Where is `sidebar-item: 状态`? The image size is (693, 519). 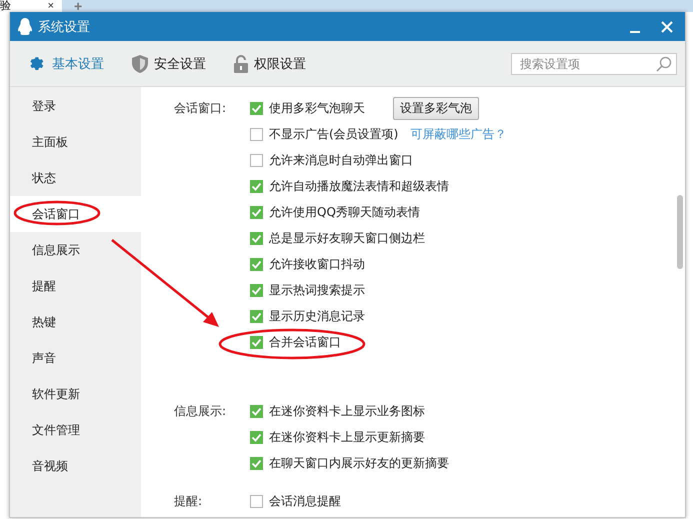
sidebar-item: 状态 is located at coordinates (75, 178).